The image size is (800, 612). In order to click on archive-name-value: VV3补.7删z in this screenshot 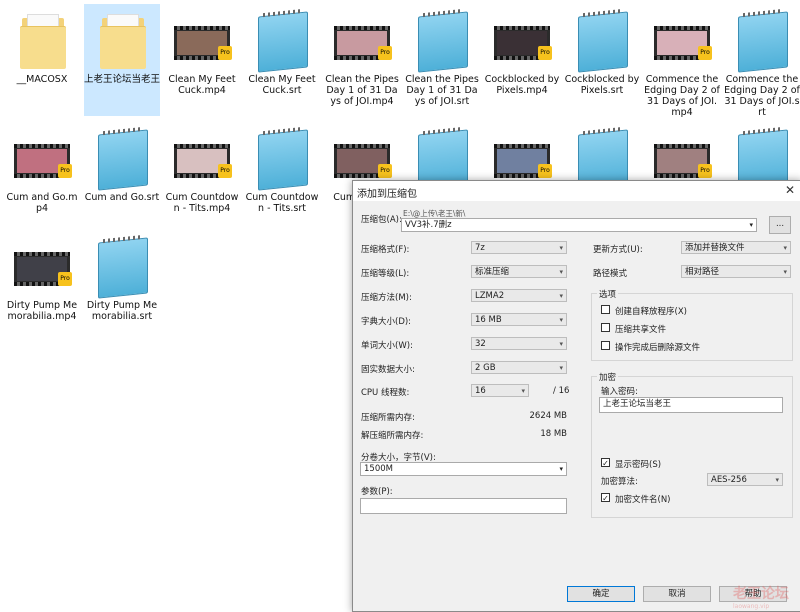, I will do `click(428, 225)`.